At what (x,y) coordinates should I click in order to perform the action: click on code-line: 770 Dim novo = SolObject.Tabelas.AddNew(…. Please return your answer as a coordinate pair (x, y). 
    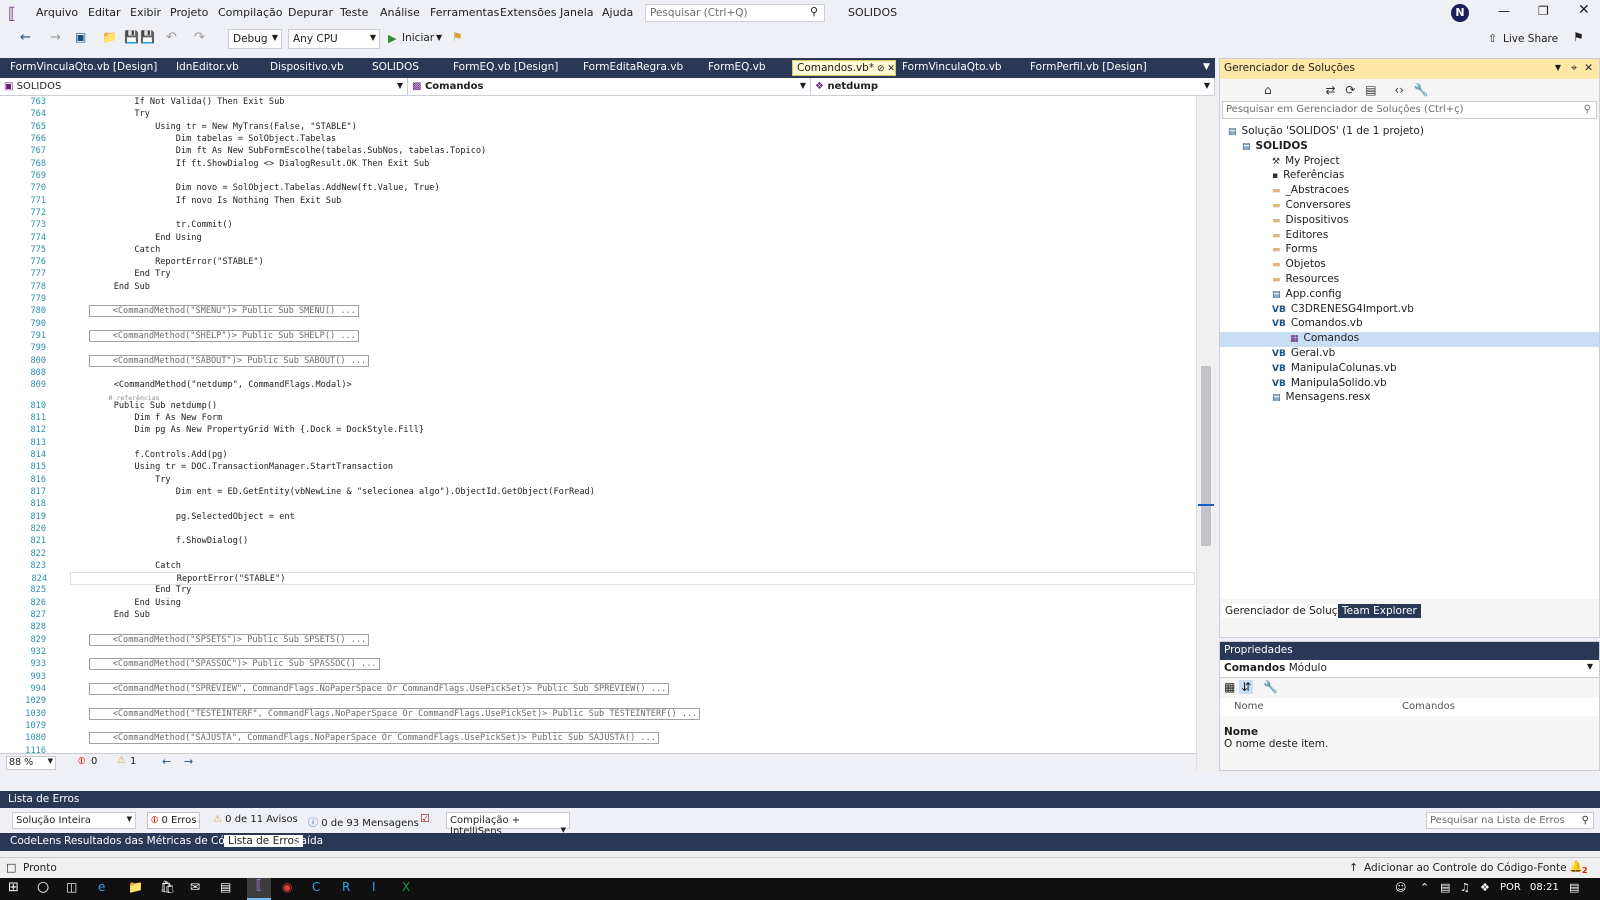
    Looking at the image, I should click on (597, 188).